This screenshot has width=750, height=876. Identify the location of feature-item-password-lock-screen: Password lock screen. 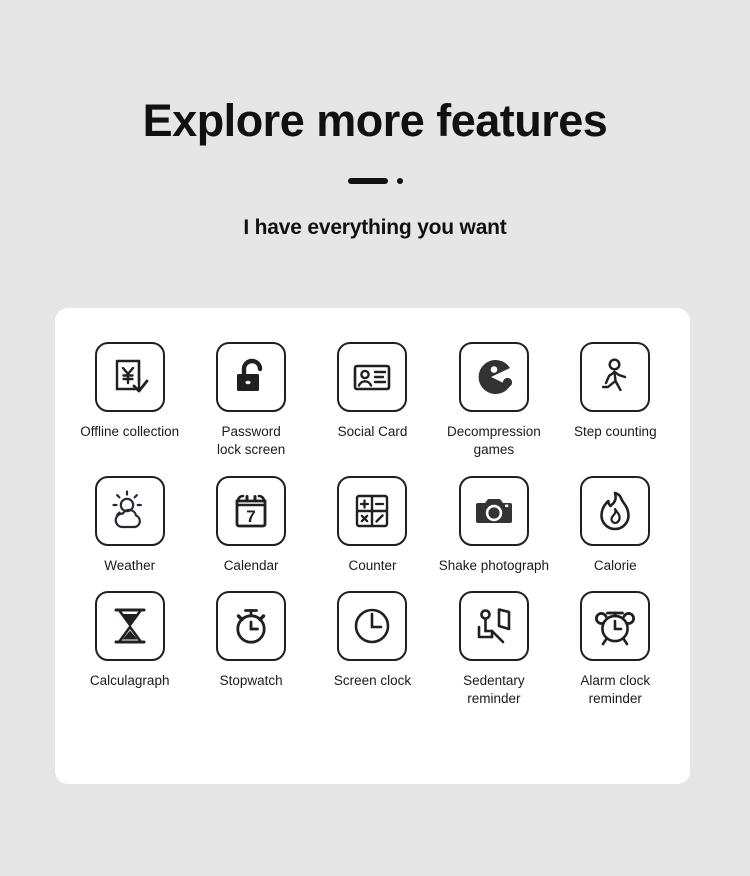
(250, 401).